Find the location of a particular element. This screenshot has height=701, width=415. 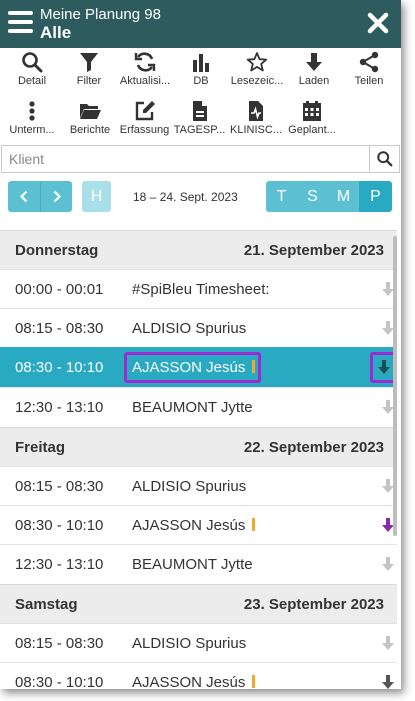

client-name-text: AJASSON Jesús is located at coordinates (189, 681).